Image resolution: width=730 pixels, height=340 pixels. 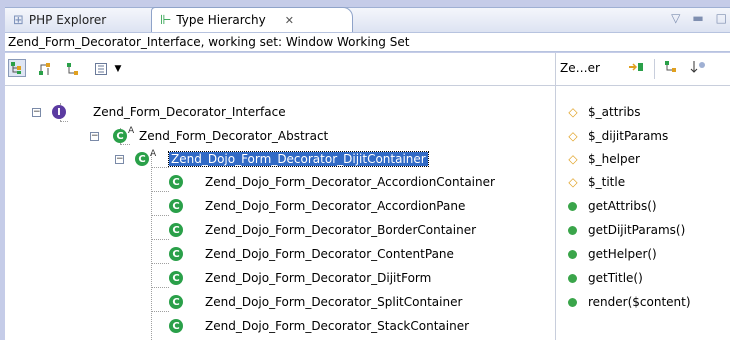 I want to click on history-dropdown-icon: ▼, so click(x=118, y=69).